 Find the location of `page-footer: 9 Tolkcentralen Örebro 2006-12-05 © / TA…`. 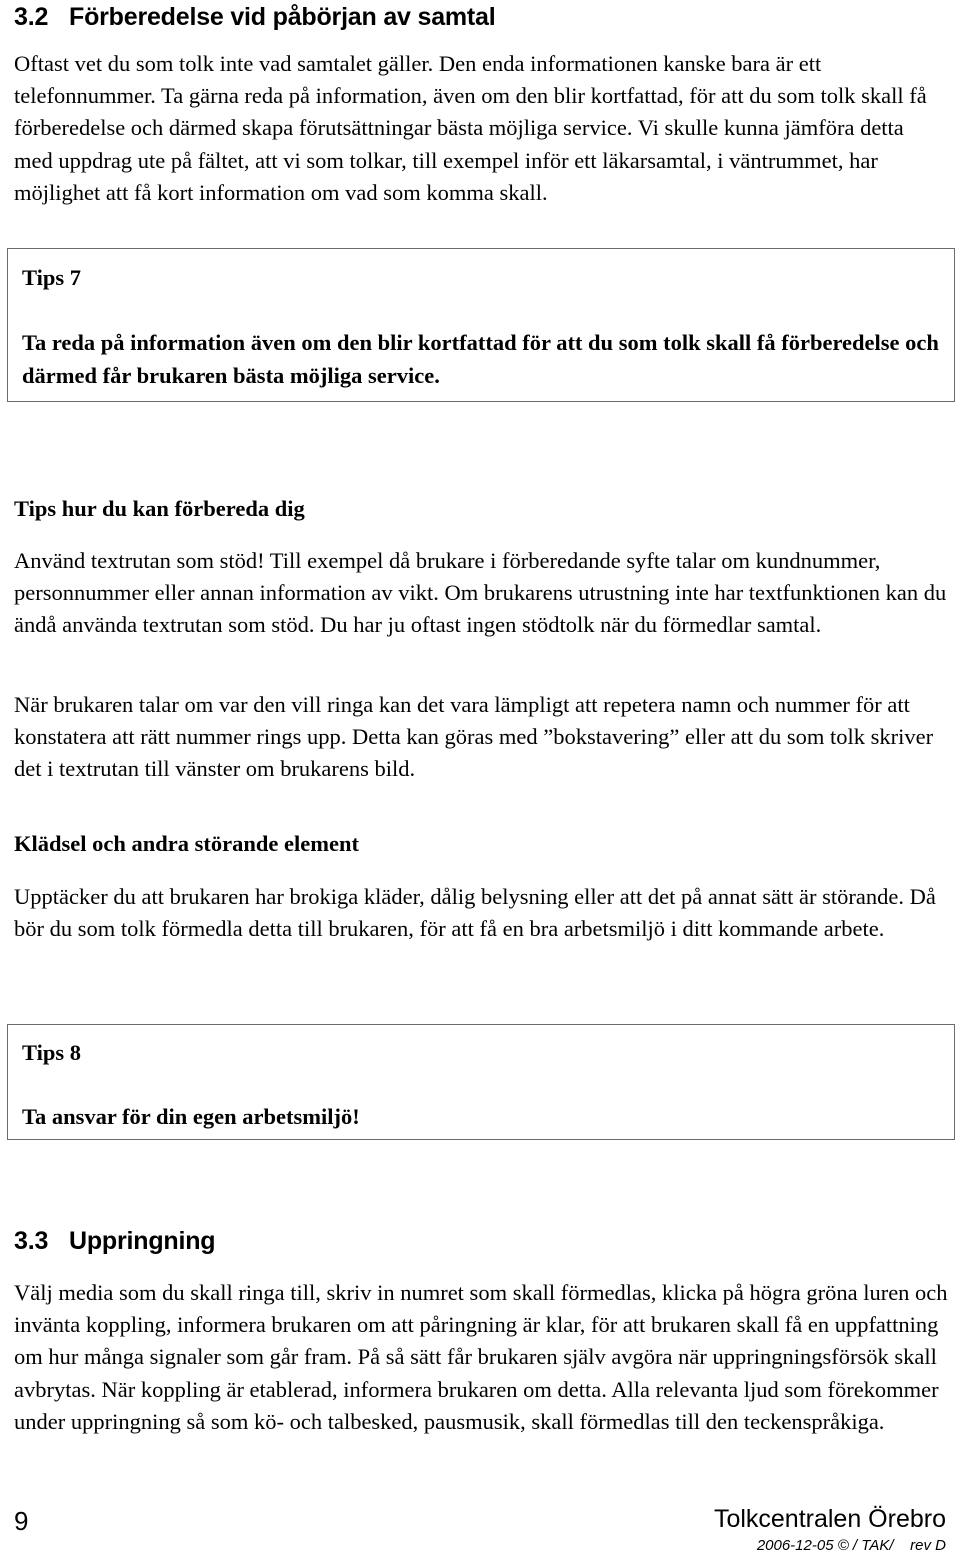

page-footer: 9 Tolkcentralen Örebro 2006-12-05 © / TA… is located at coordinates (480, 1528).